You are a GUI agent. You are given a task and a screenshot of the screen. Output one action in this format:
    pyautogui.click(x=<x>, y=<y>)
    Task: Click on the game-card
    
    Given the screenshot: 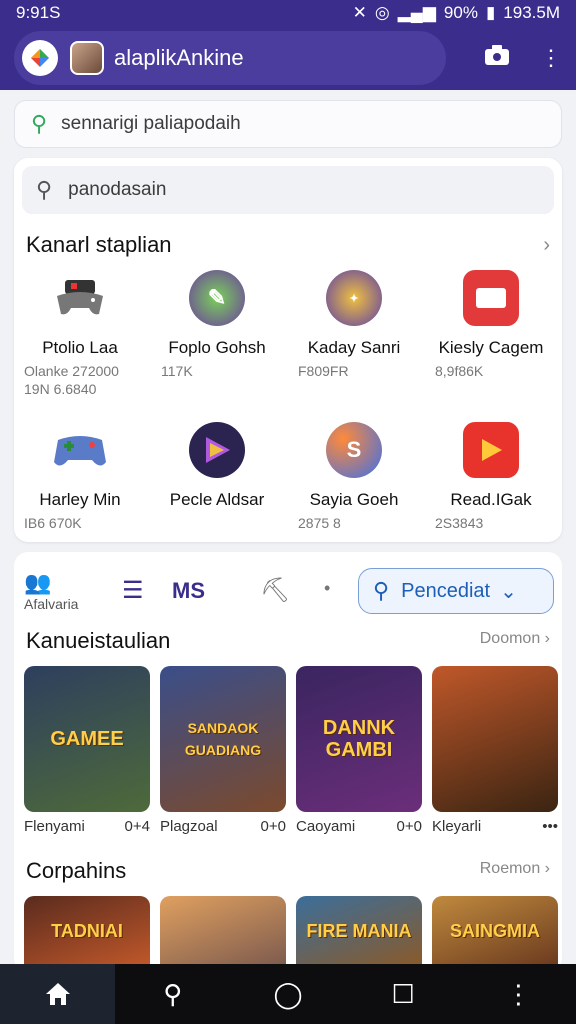 What is the action you would take?
    pyautogui.click(x=223, y=931)
    